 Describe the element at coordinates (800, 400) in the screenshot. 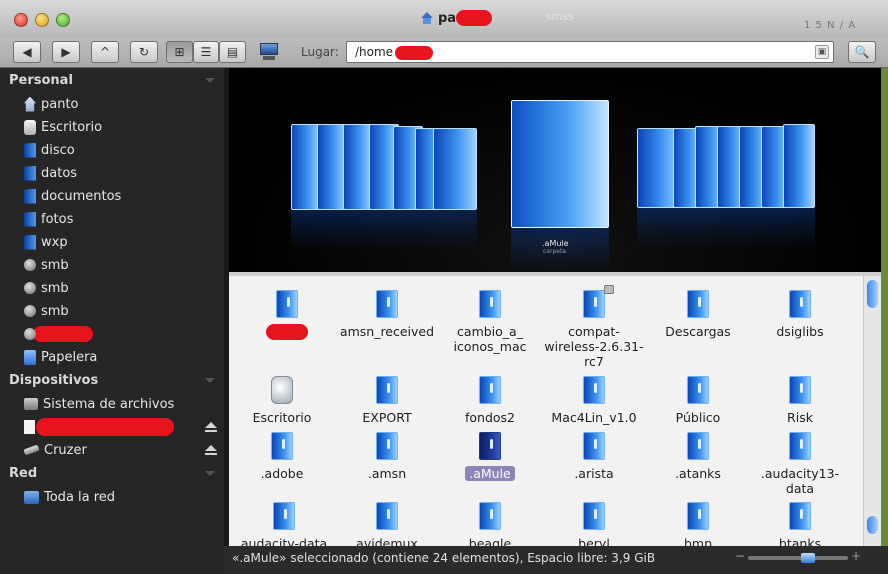

I see `file-item: Risk` at that location.